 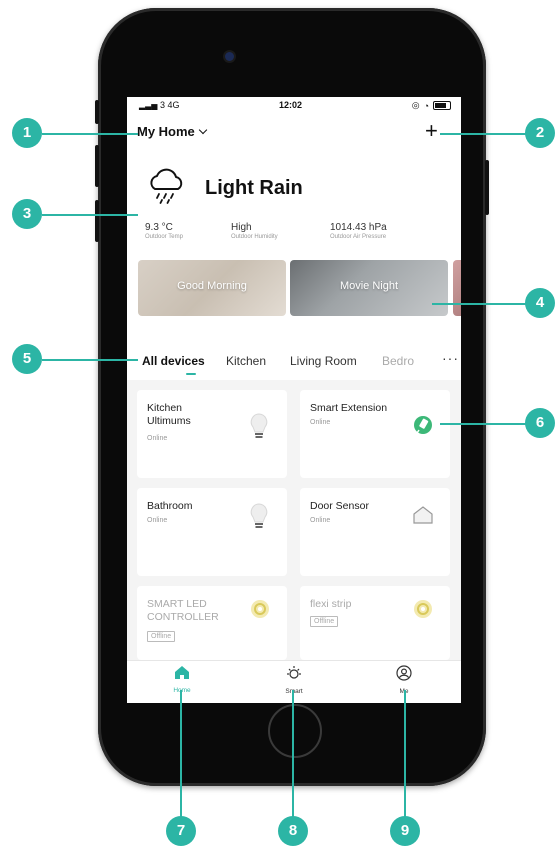 I want to click on power-button, so click(x=487, y=187).